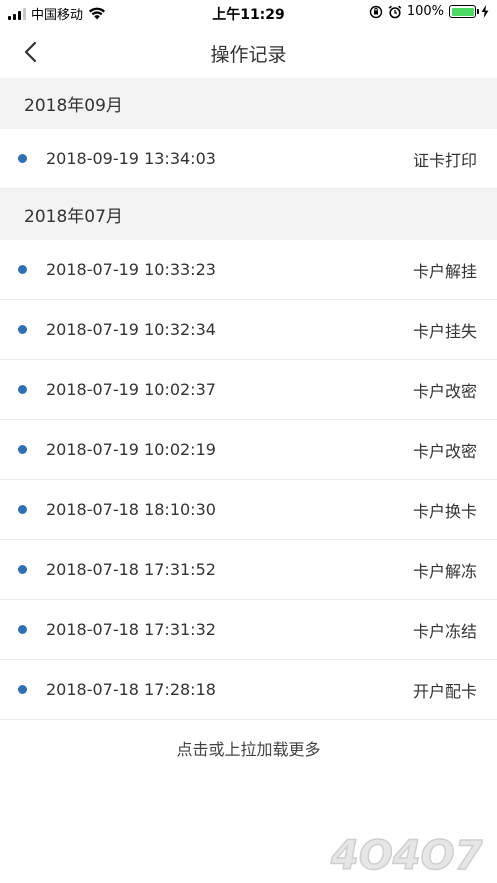 Image resolution: width=497 pixels, height=883 pixels. Describe the element at coordinates (248, 450) in the screenshot. I see `record-row: 2018-07-19 10:02:19 卡户改密` at that location.